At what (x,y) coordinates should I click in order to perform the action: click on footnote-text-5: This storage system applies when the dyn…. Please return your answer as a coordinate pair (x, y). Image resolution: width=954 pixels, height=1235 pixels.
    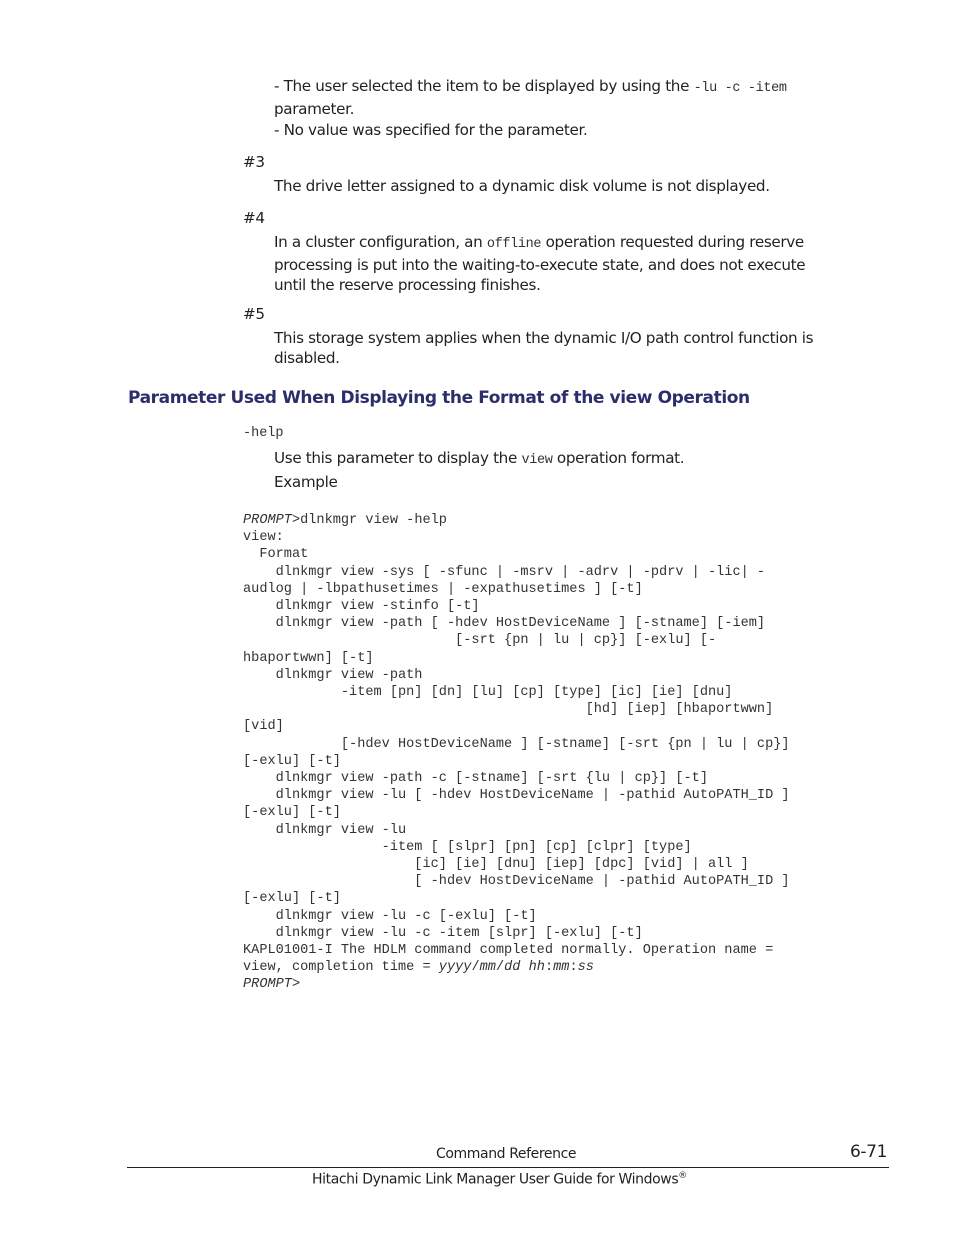
    Looking at the image, I should click on (584, 348).